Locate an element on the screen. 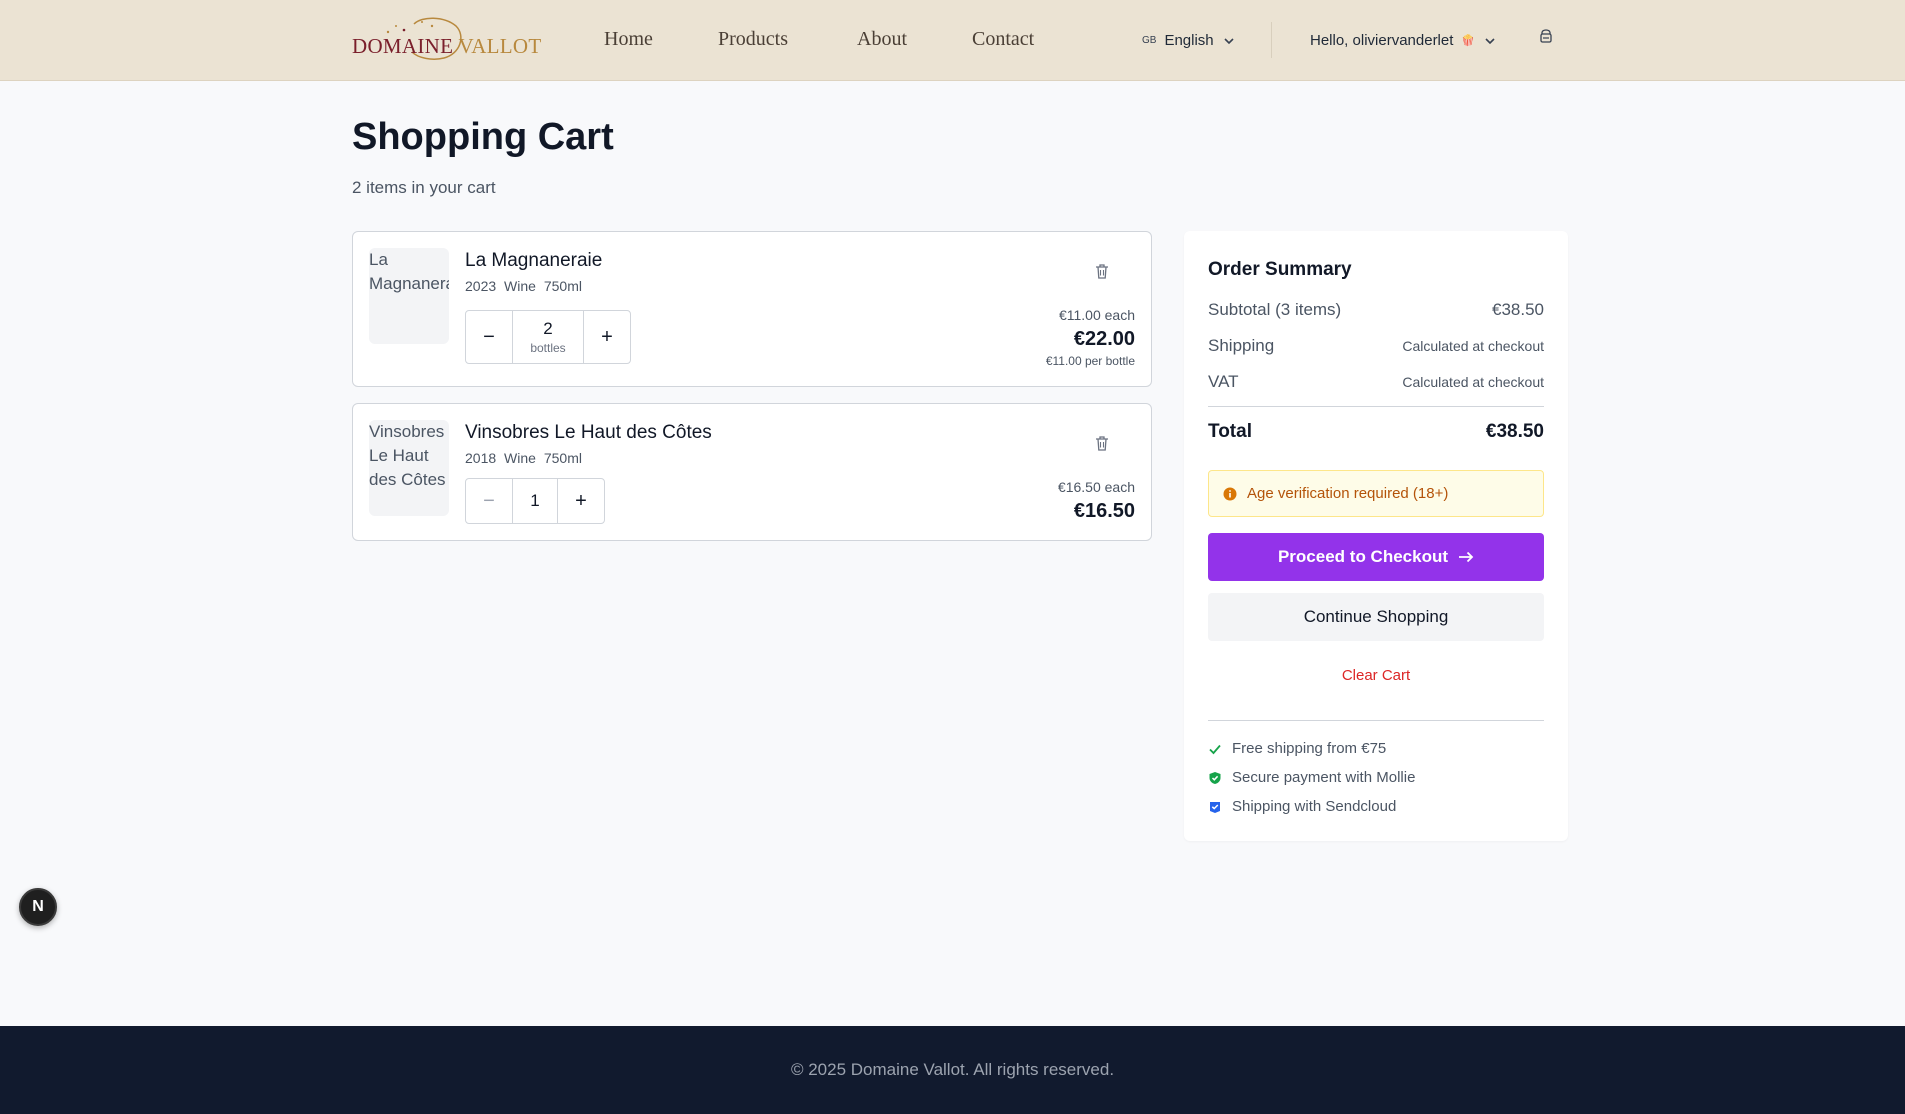 Image resolution: width=1905 pixels, height=1114 pixels. user-menu: Hello, oliviervanderlet 🍿 is located at coordinates (1403, 40).